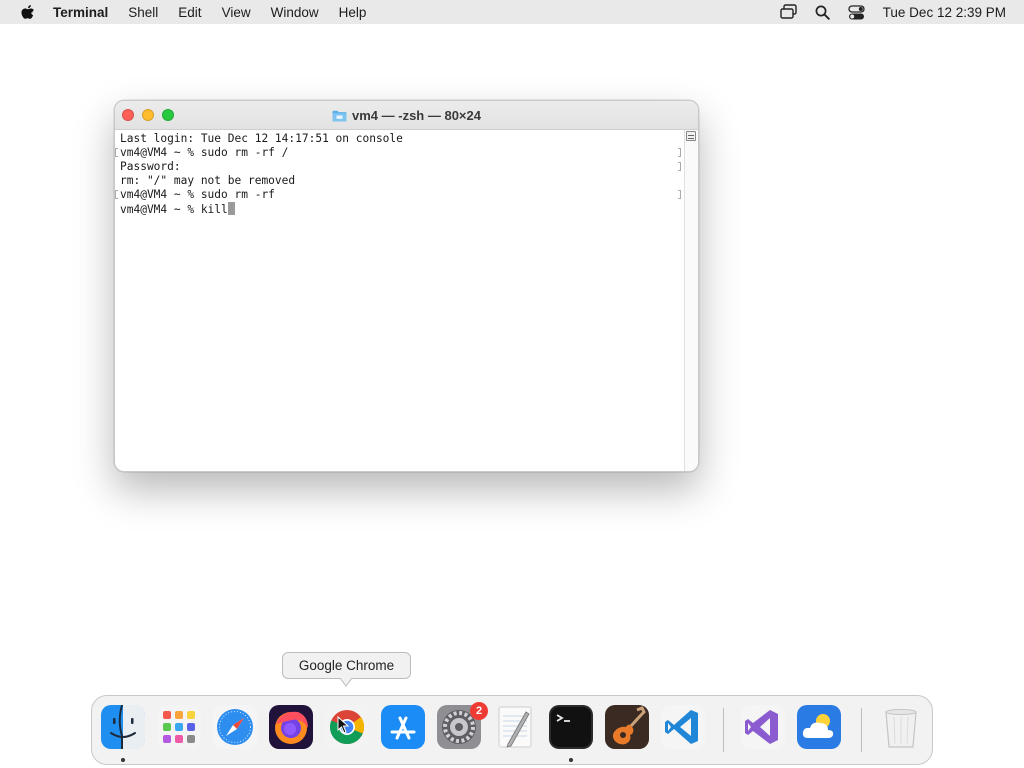 This screenshot has height=768, width=1024. I want to click on dock-firefox, so click(291, 727).